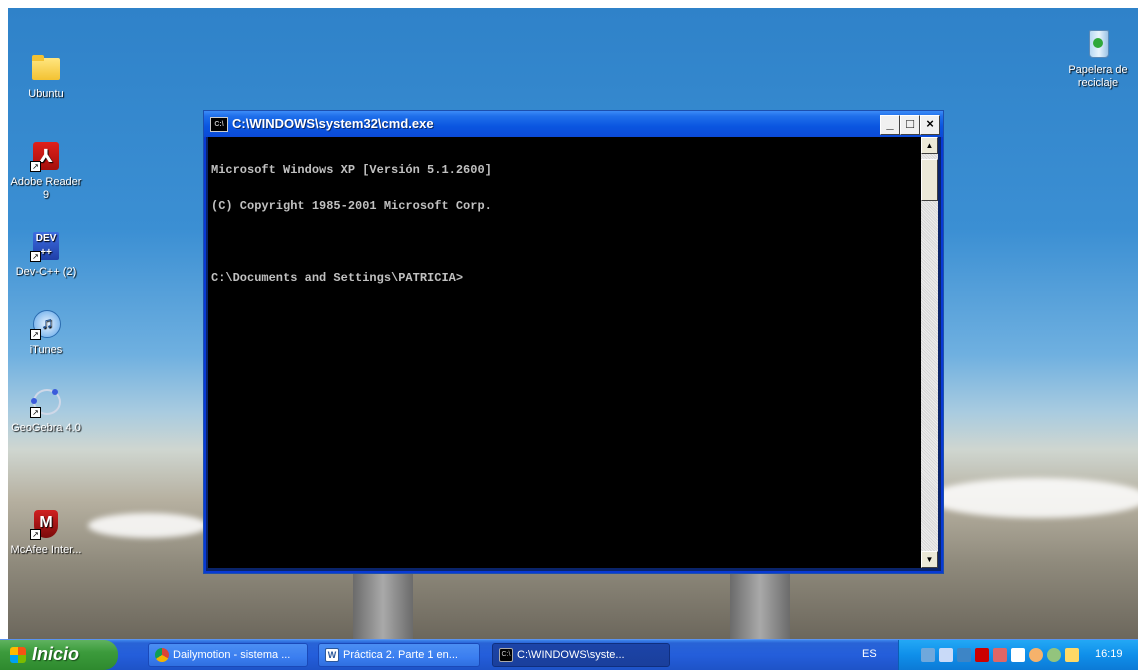  I want to click on vertical-scrollbar: ▲ ▼, so click(929, 352).